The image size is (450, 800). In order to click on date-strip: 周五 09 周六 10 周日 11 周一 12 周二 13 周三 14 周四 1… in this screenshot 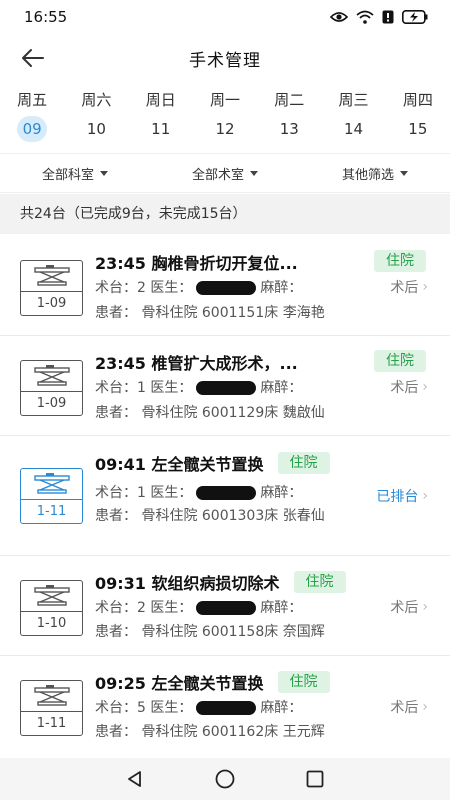, I will do `click(225, 118)`.